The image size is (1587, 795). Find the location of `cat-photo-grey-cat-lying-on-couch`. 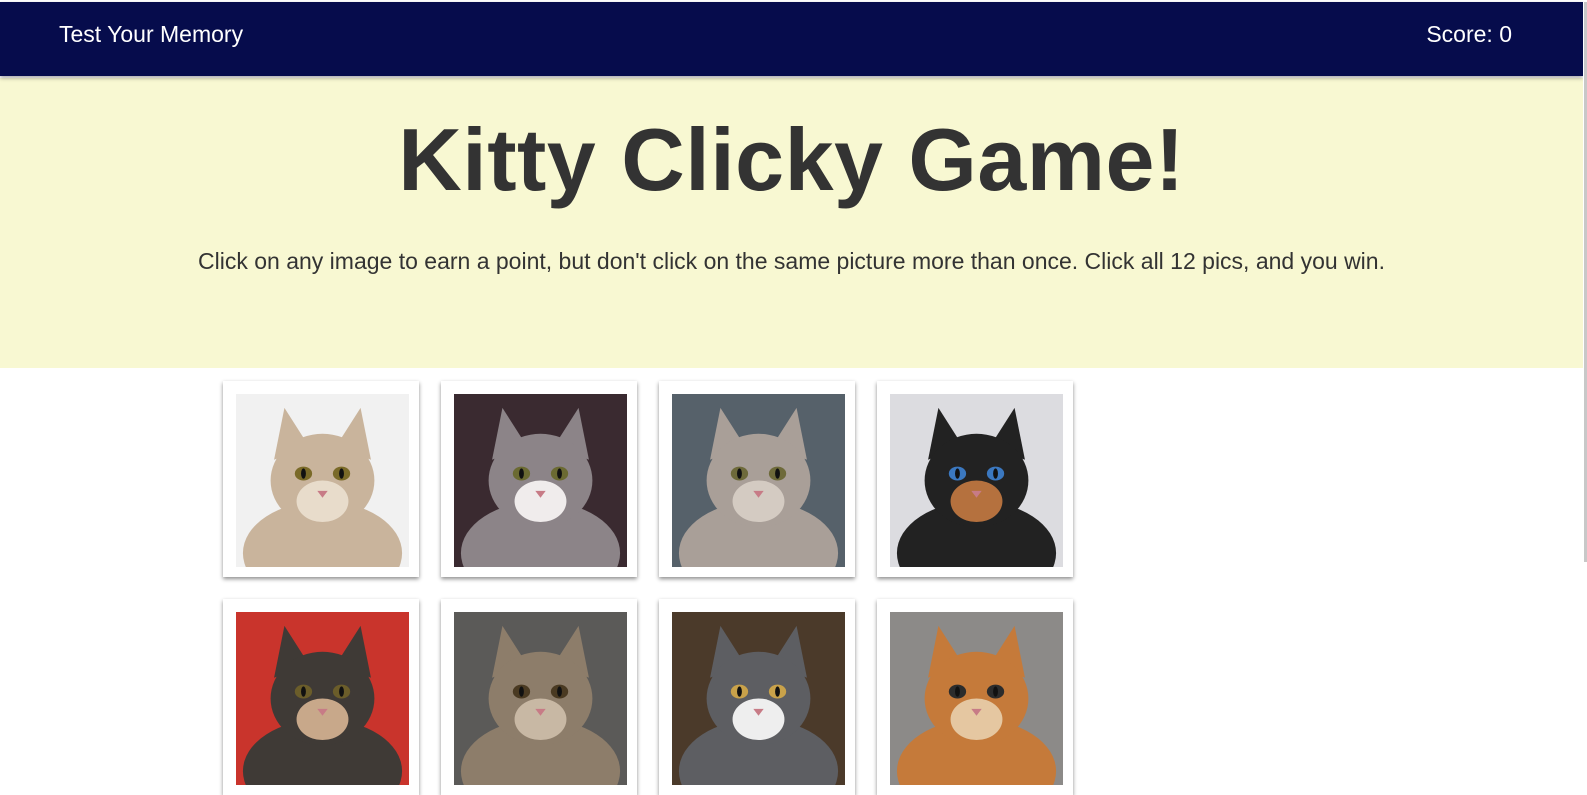

cat-photo-grey-cat-lying-on-couch is located at coordinates (758, 480).